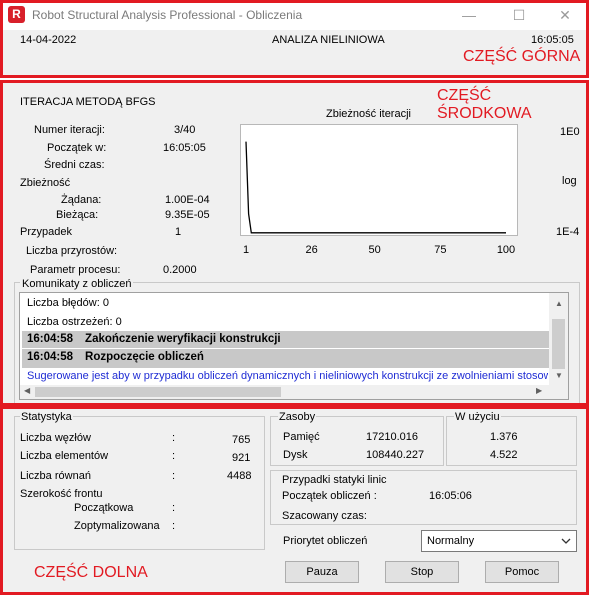 The width and height of the screenshot is (589, 595). I want to click on bottom-part-label: CZĘŚĆ DOLNA, so click(91, 572).